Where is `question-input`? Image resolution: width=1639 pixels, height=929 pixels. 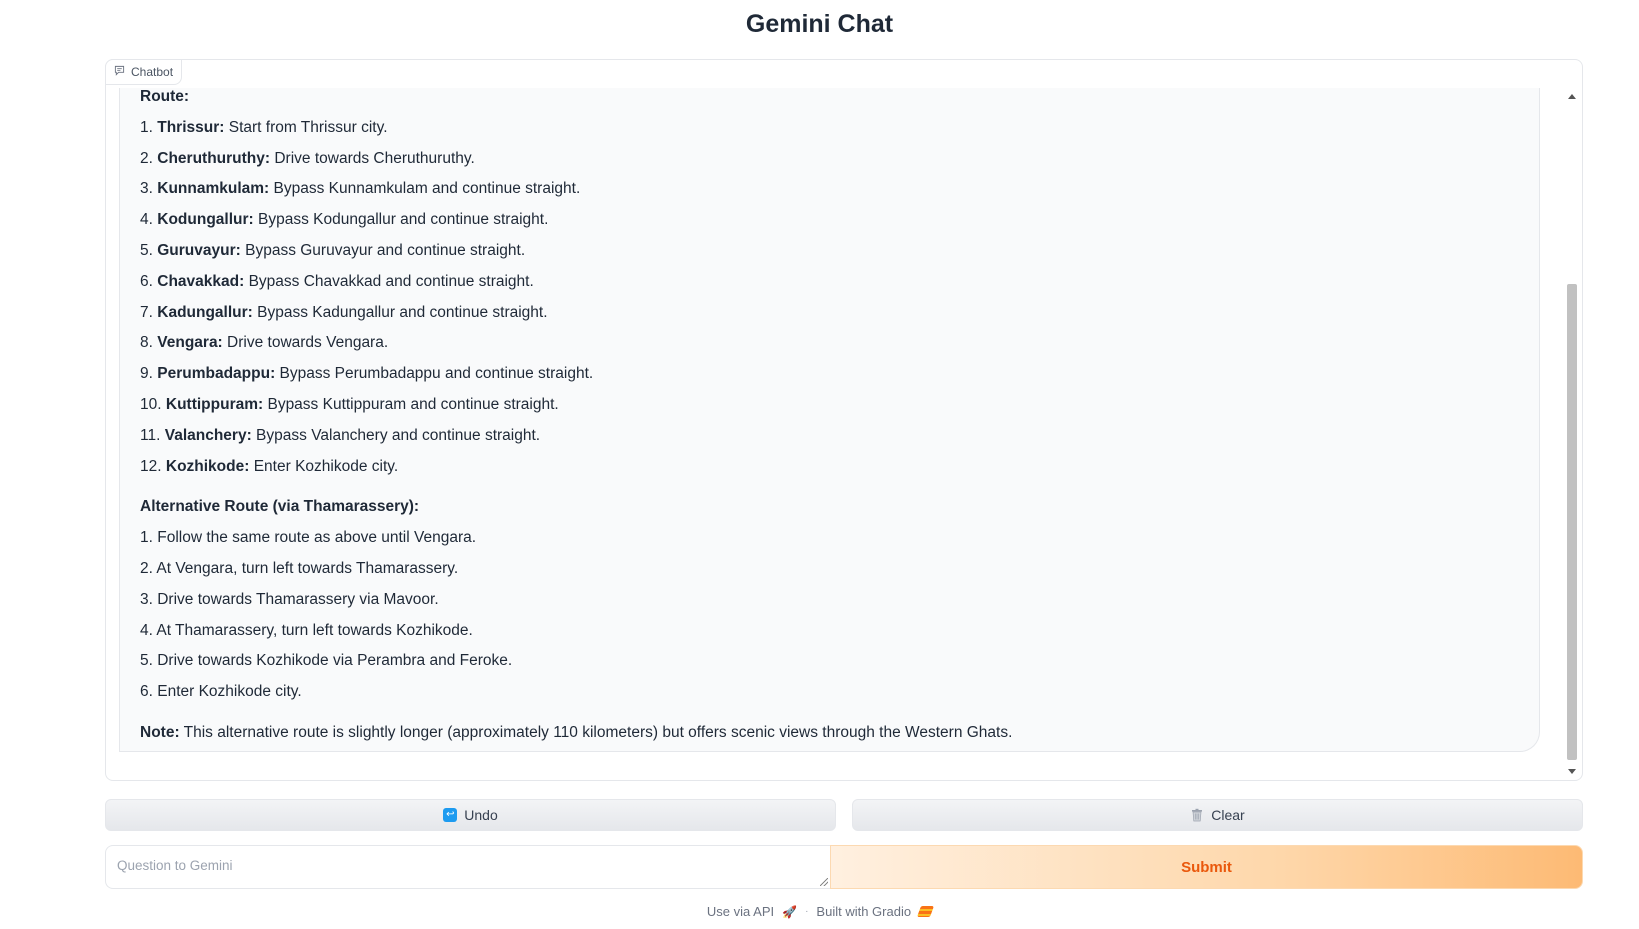 question-input is located at coordinates (468, 867).